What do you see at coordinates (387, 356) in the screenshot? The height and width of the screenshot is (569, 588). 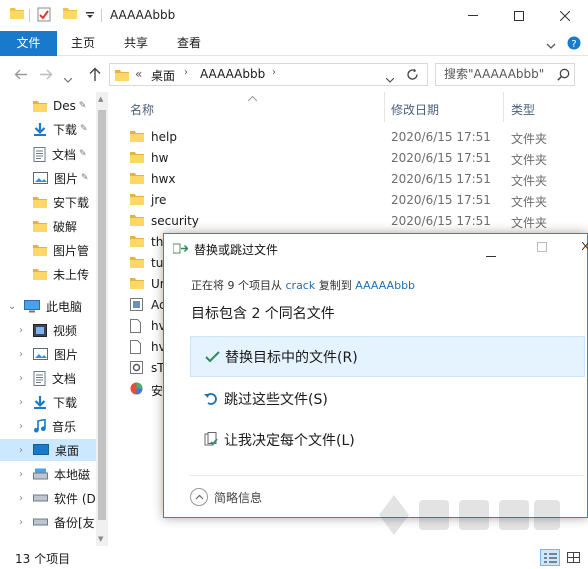 I see `replace-files-option: 替换目标中的文件(R)` at bounding box center [387, 356].